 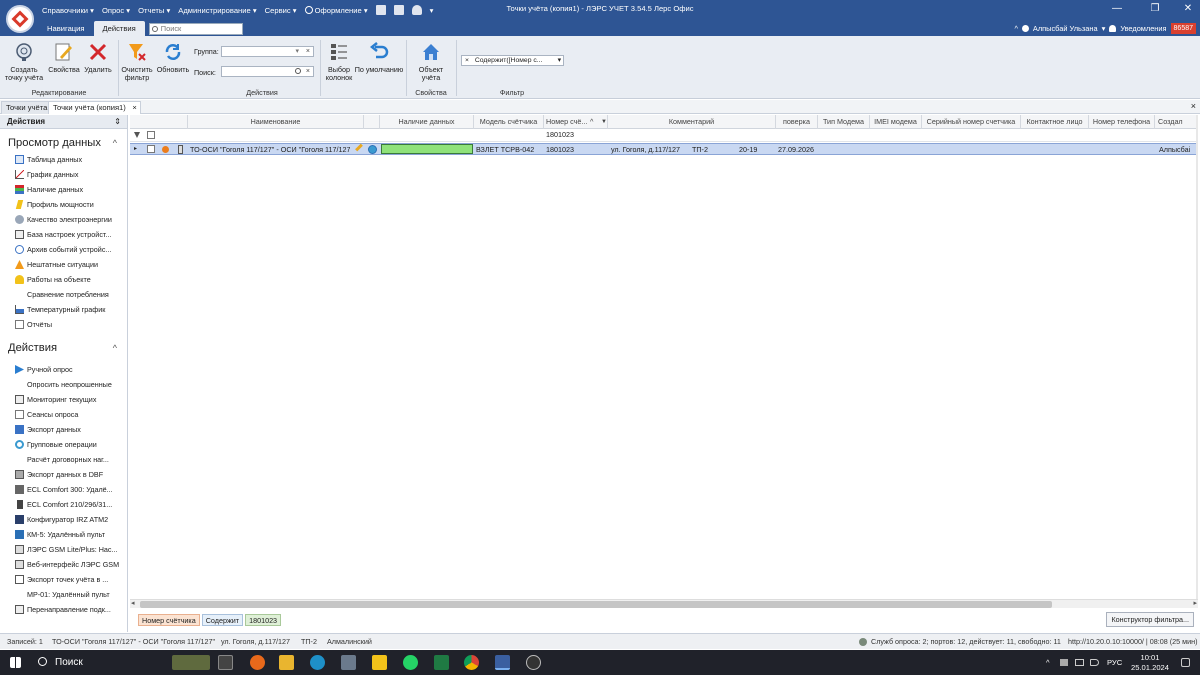 What do you see at coordinates (63, 564) in the screenshot?
I see `sidebar-item-gsm-web: Веб-интерфейс ЛЭРС GSM` at bounding box center [63, 564].